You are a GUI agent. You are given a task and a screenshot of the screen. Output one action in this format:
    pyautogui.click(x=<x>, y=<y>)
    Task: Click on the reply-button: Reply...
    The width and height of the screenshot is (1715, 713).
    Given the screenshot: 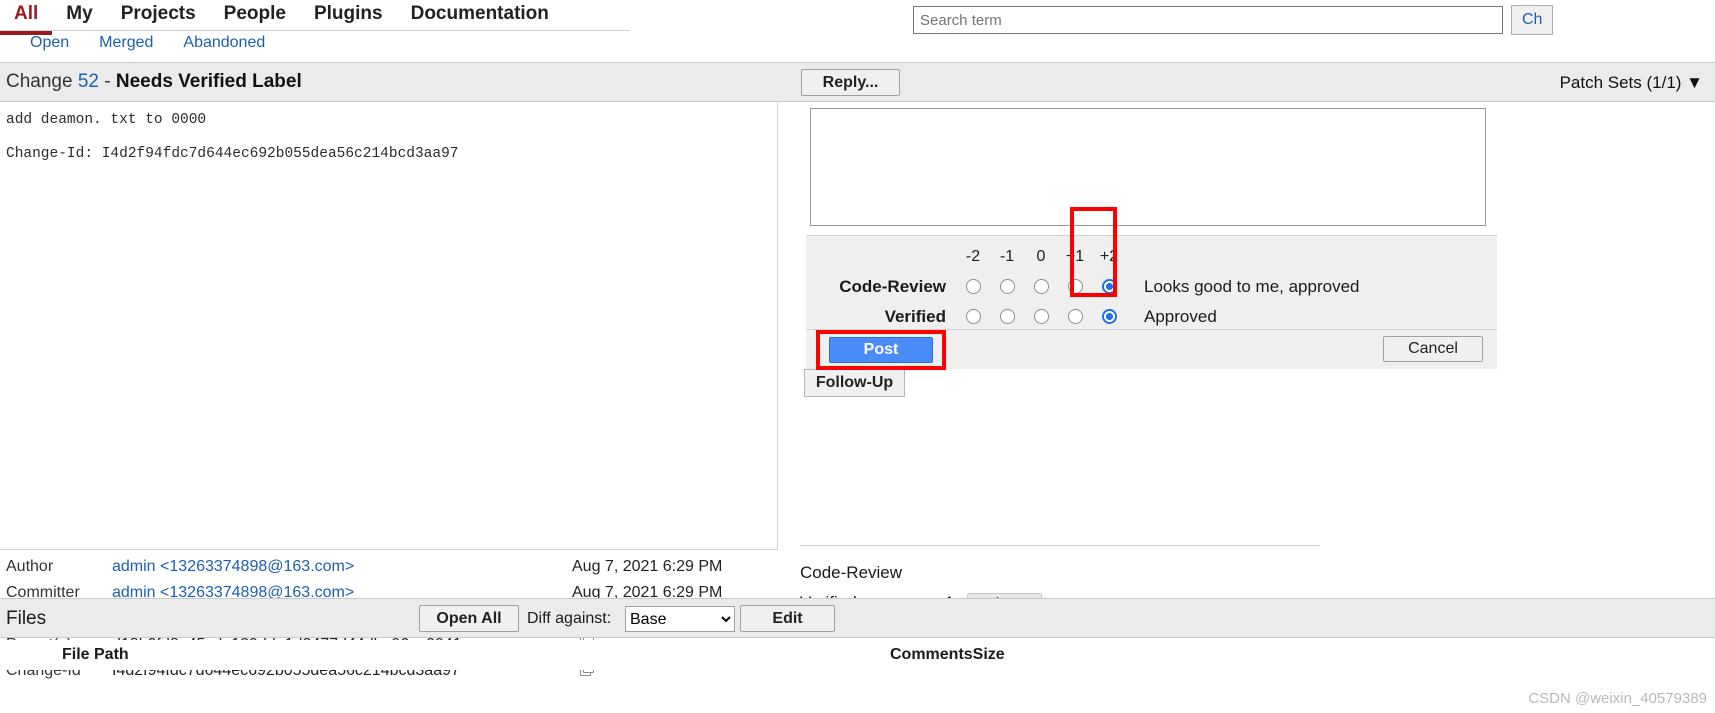 What is the action you would take?
    pyautogui.click(x=850, y=82)
    